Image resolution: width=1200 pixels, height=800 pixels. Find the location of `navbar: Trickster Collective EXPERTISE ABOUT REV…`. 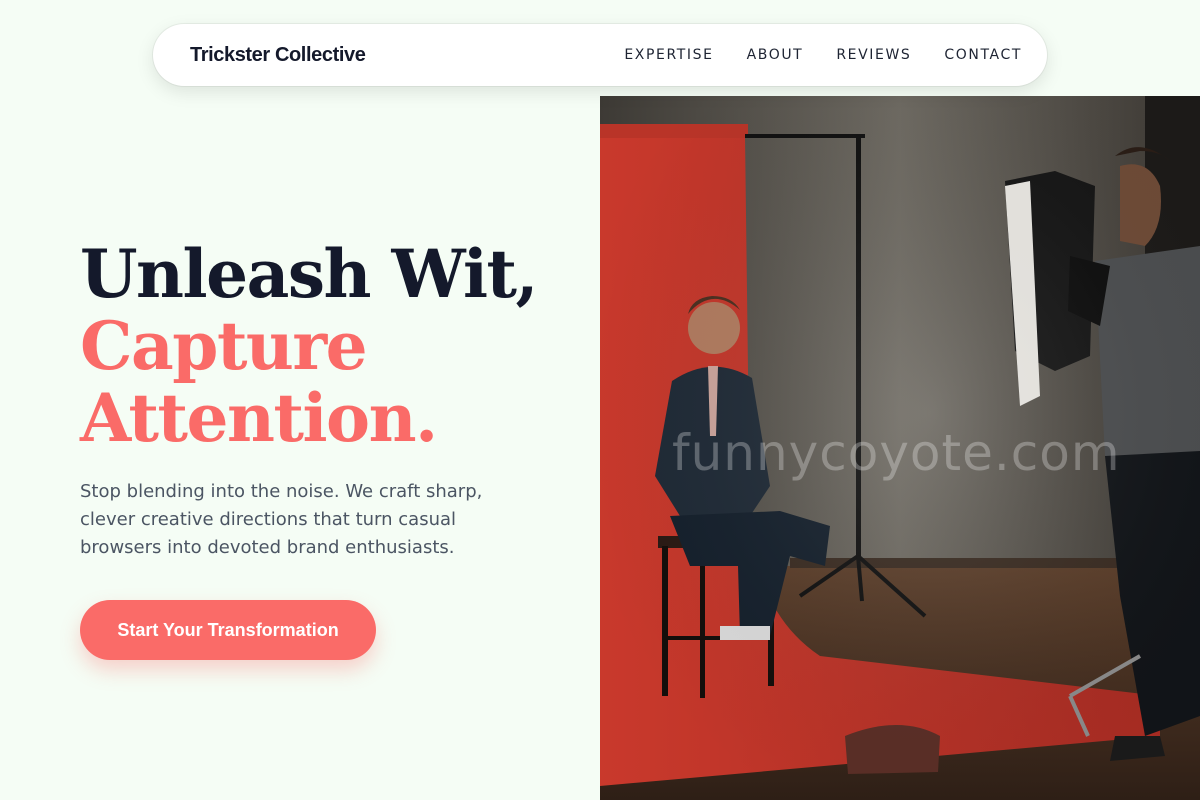

navbar: Trickster Collective EXPERTISE ABOUT REV… is located at coordinates (600, 55).